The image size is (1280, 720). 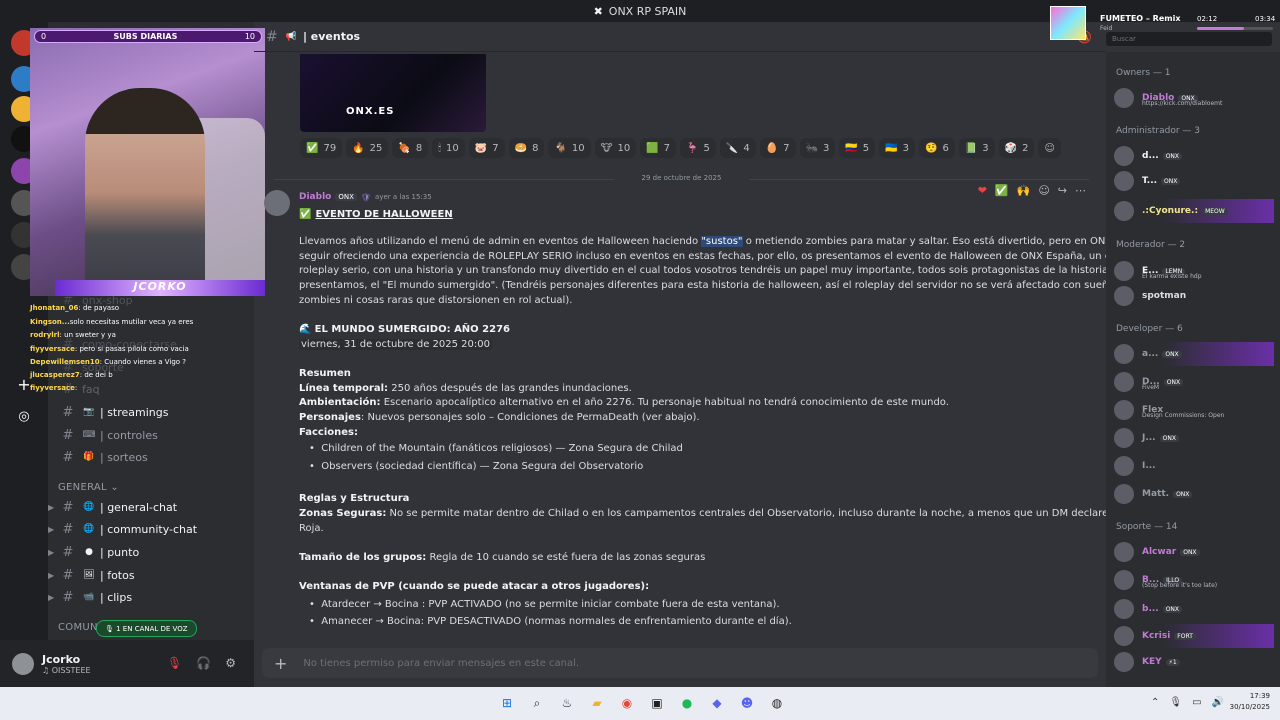 What do you see at coordinates (127, 663) in the screenshot?
I see `user-panel: Jcorko ♫ OISSTEEE 🎙 🎧 ⚙` at bounding box center [127, 663].